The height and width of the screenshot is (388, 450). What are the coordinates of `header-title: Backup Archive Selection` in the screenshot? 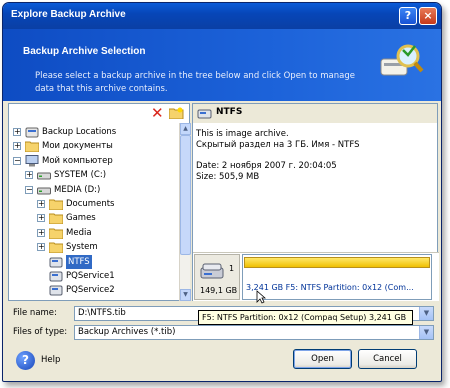 It's located at (84, 51).